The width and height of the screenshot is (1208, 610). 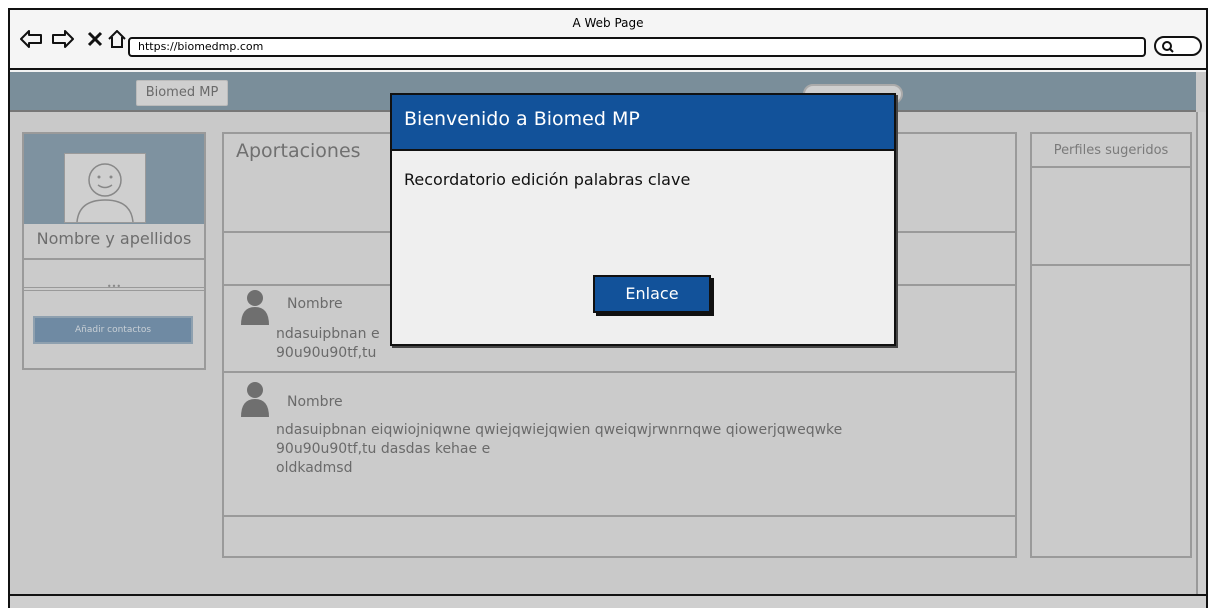 What do you see at coordinates (114, 286) in the screenshot?
I see `more-dots: •••` at bounding box center [114, 286].